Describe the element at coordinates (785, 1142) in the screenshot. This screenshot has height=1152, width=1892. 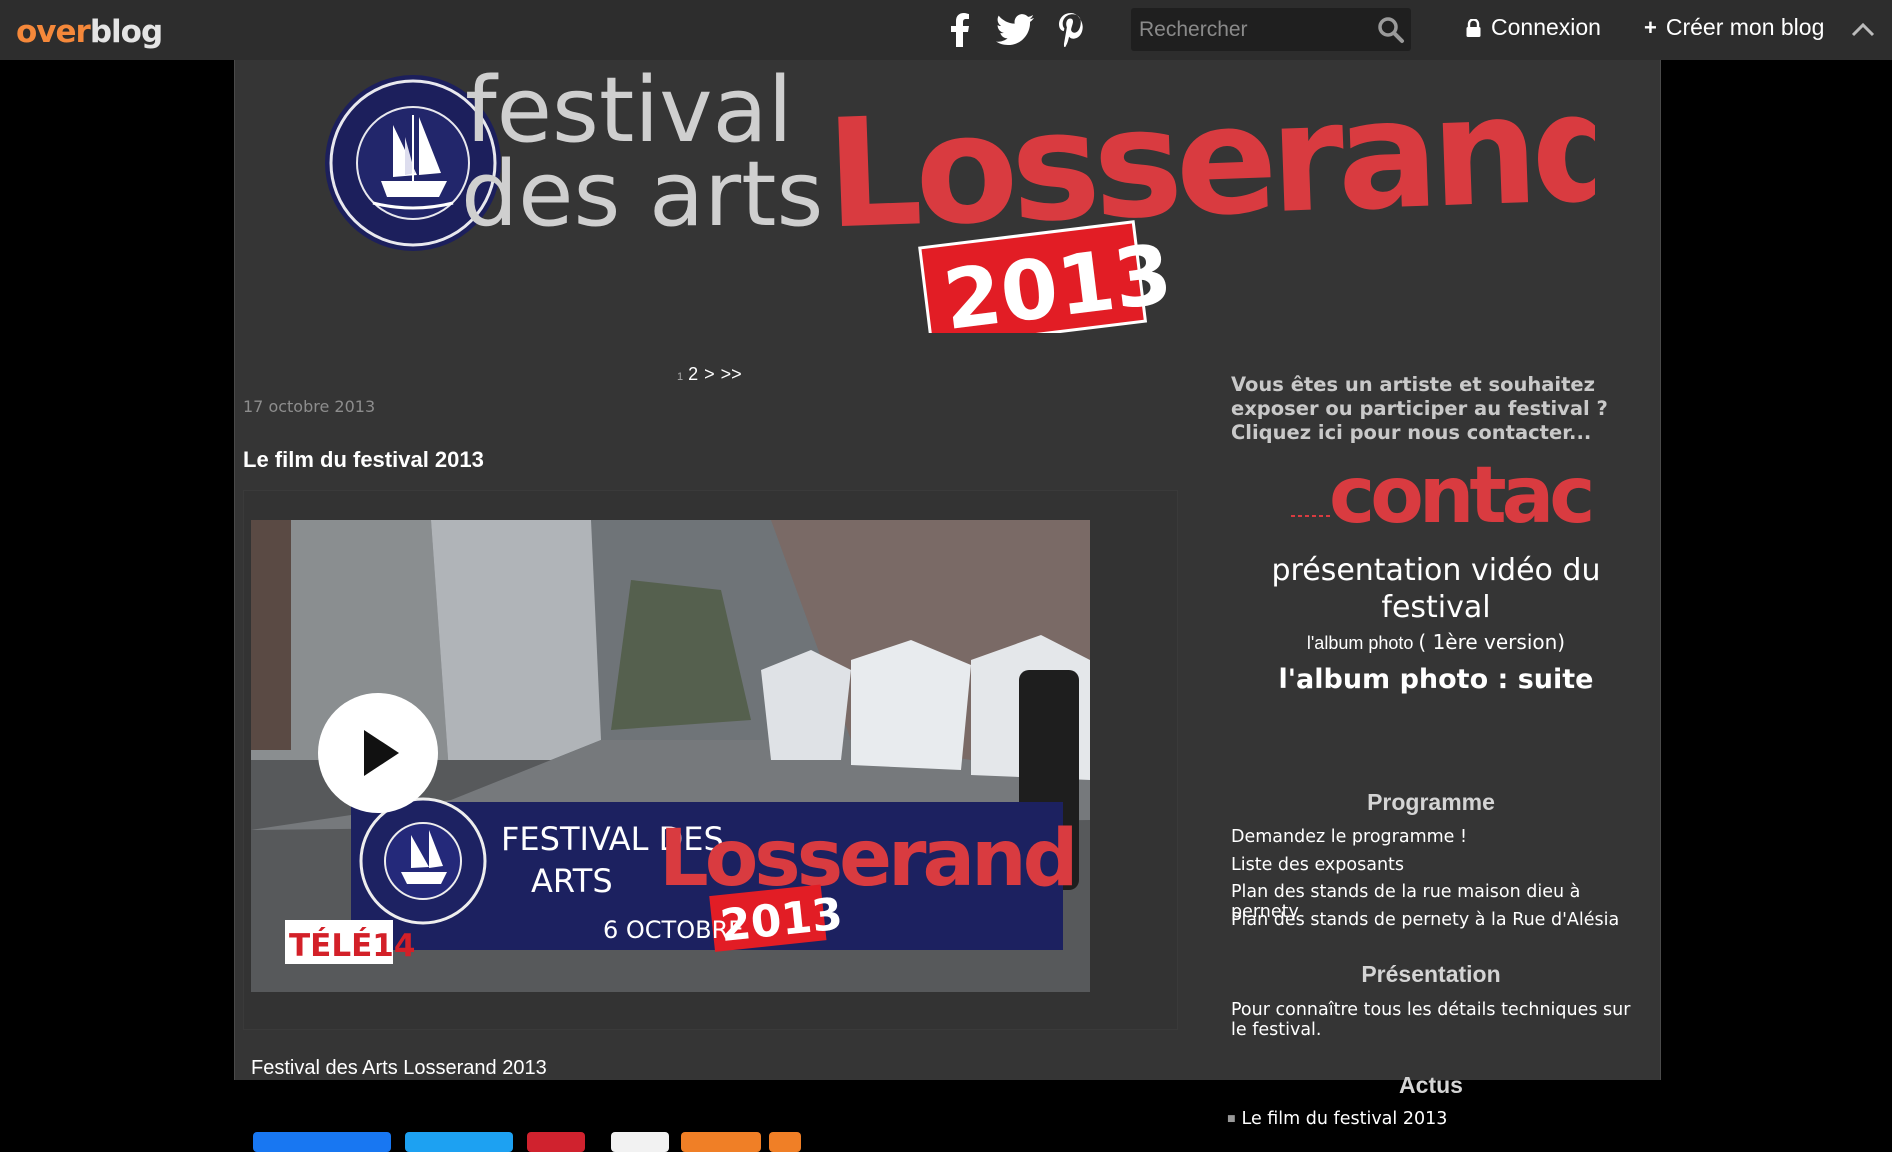
I see `share-more-button` at that location.